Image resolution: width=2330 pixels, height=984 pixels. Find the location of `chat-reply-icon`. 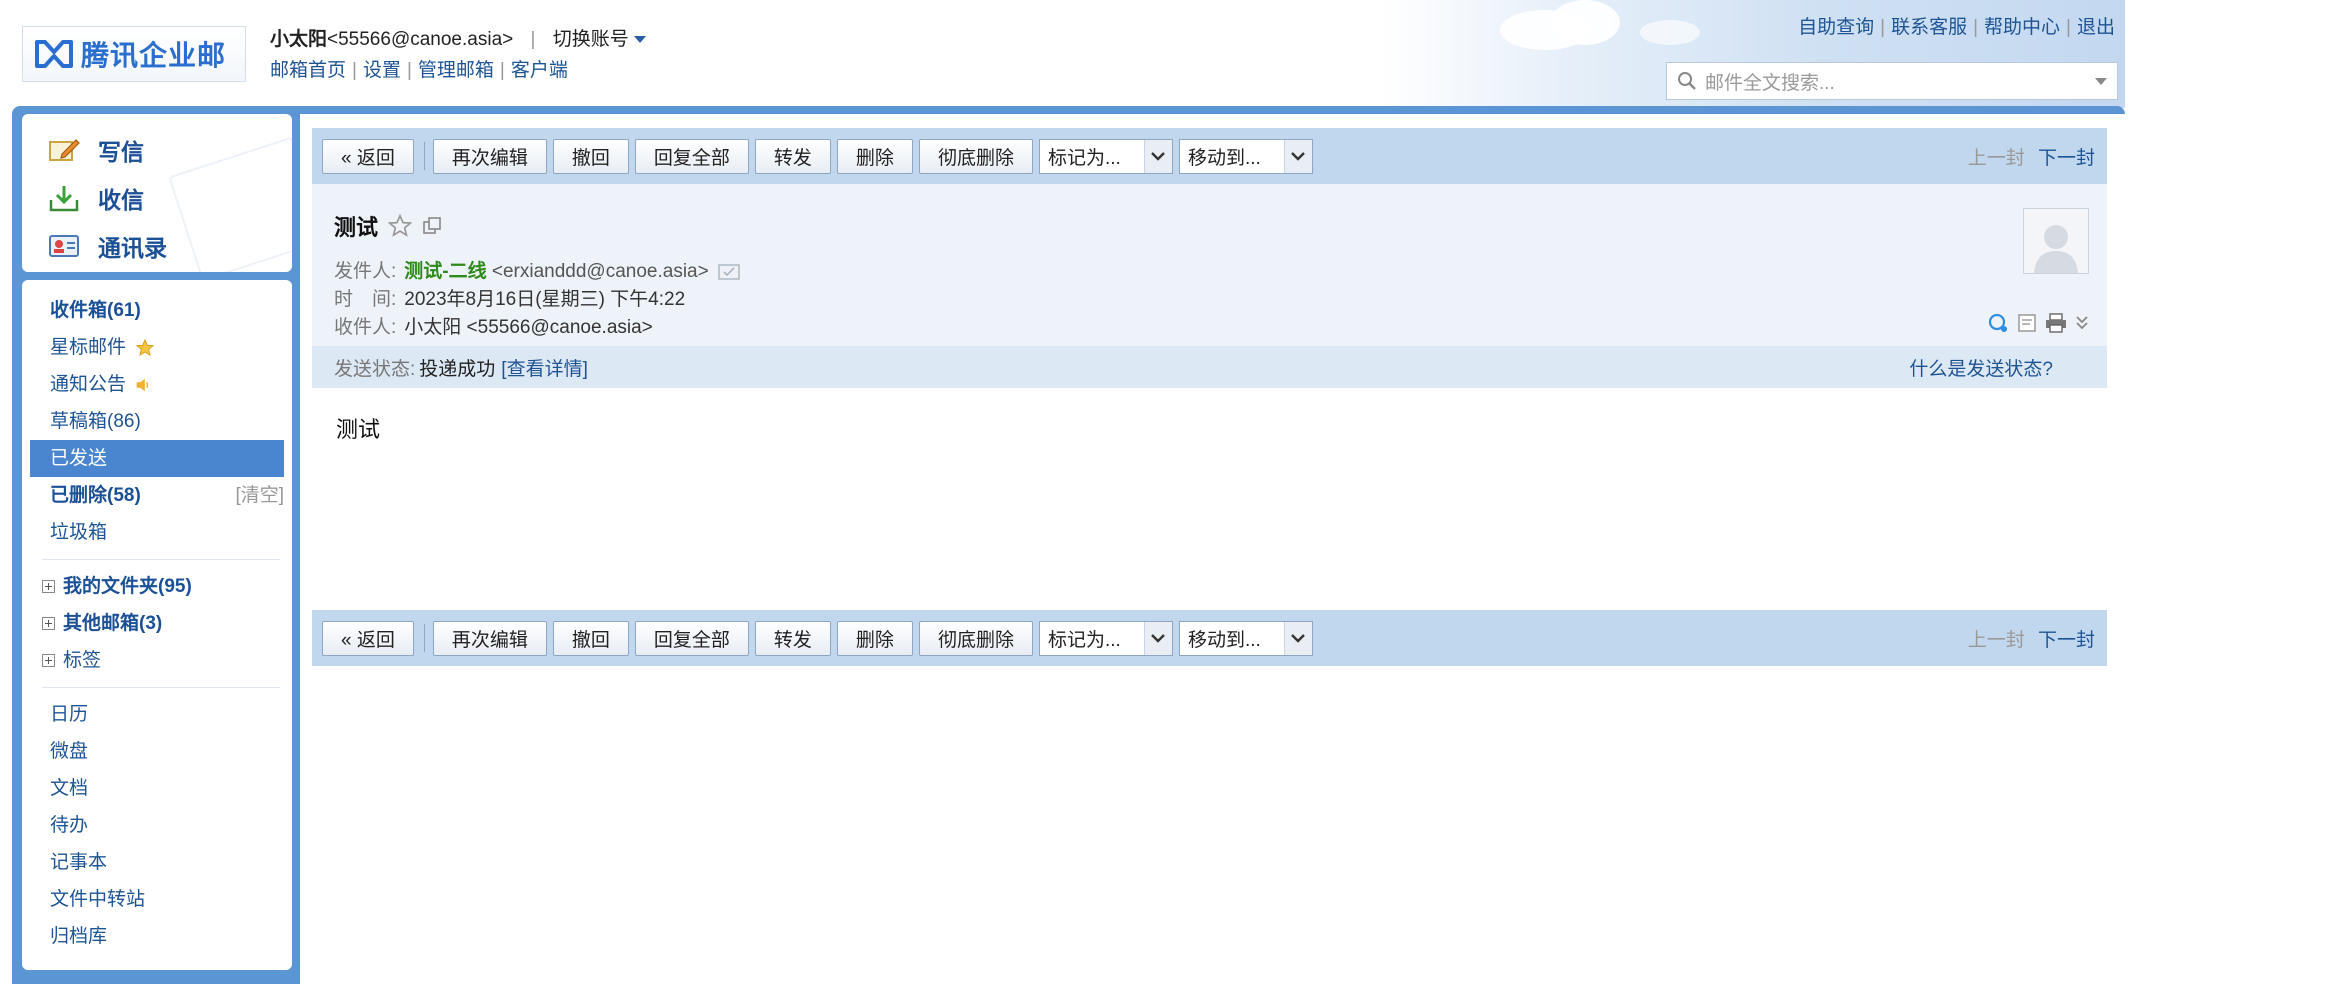

chat-reply-icon is located at coordinates (1998, 323).